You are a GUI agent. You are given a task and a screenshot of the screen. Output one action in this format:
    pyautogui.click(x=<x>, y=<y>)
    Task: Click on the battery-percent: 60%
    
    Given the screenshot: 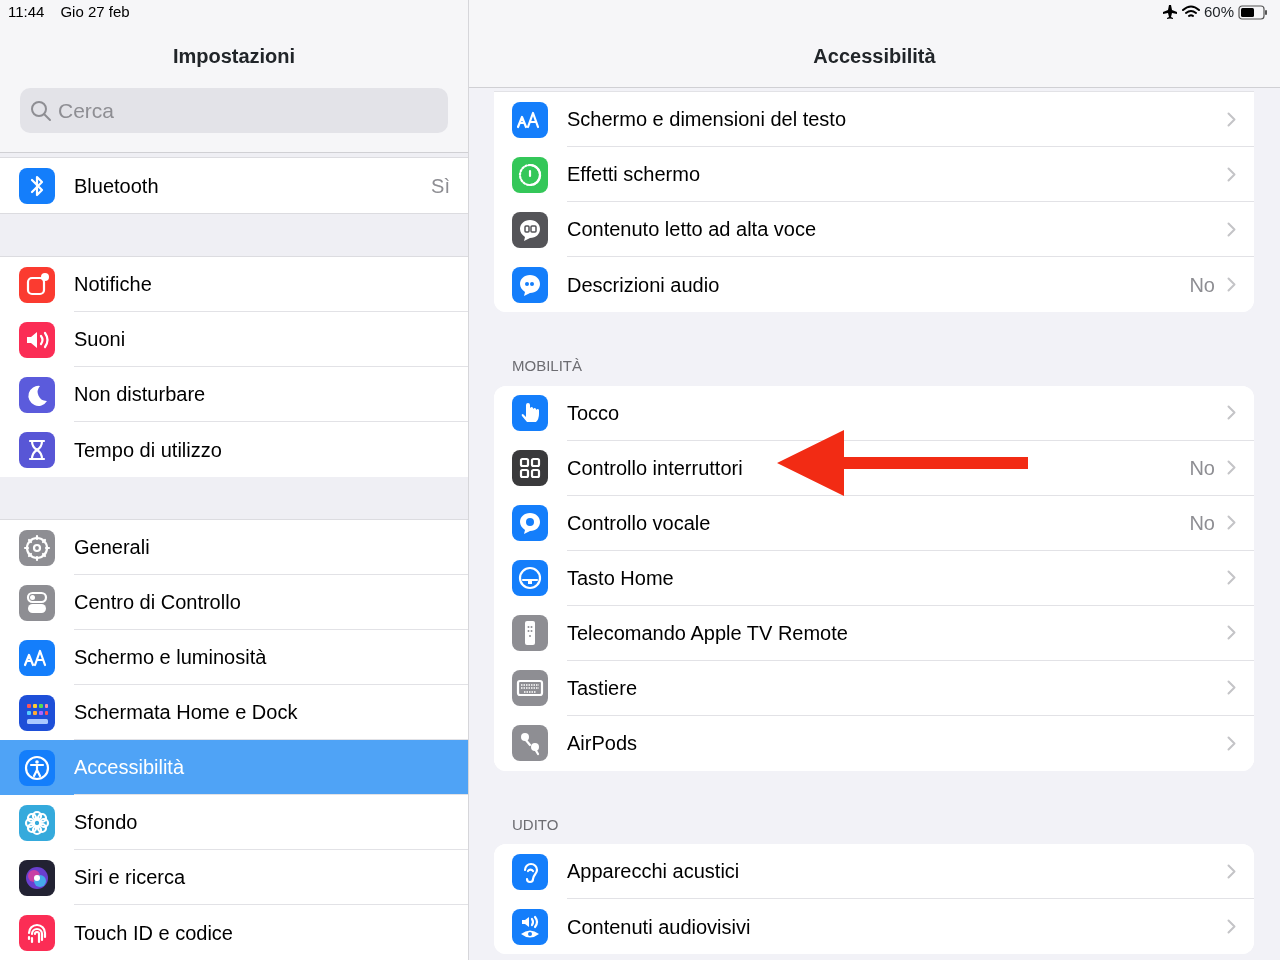 What is the action you would take?
    pyautogui.click(x=1218, y=11)
    